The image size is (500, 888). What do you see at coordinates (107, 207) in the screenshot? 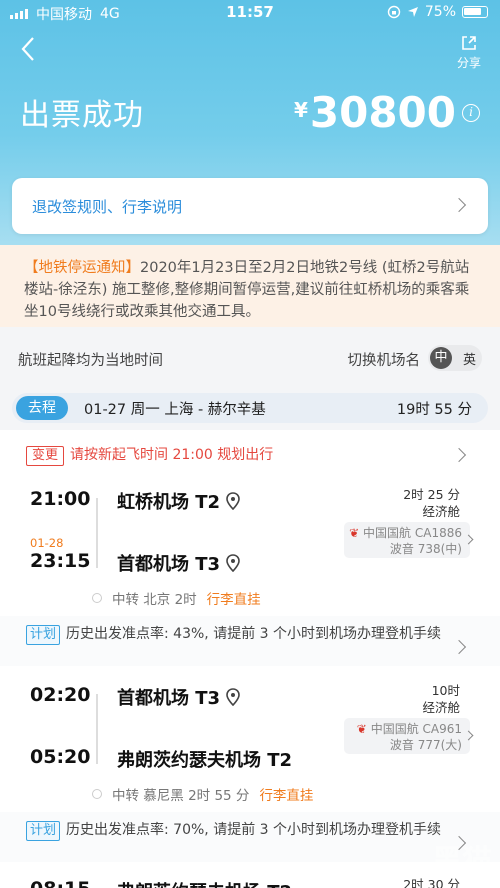
I see `rules-link-label: 退改签规则、行李说明` at bounding box center [107, 207].